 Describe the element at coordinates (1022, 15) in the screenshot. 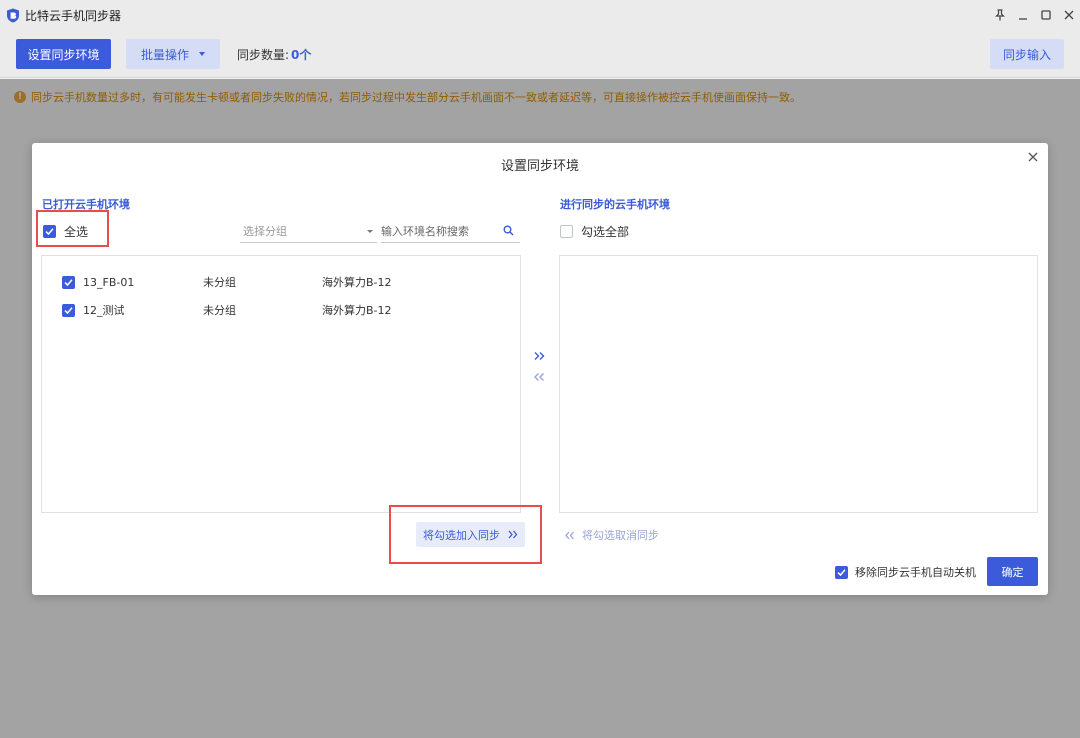

I see `minimize-button` at that location.